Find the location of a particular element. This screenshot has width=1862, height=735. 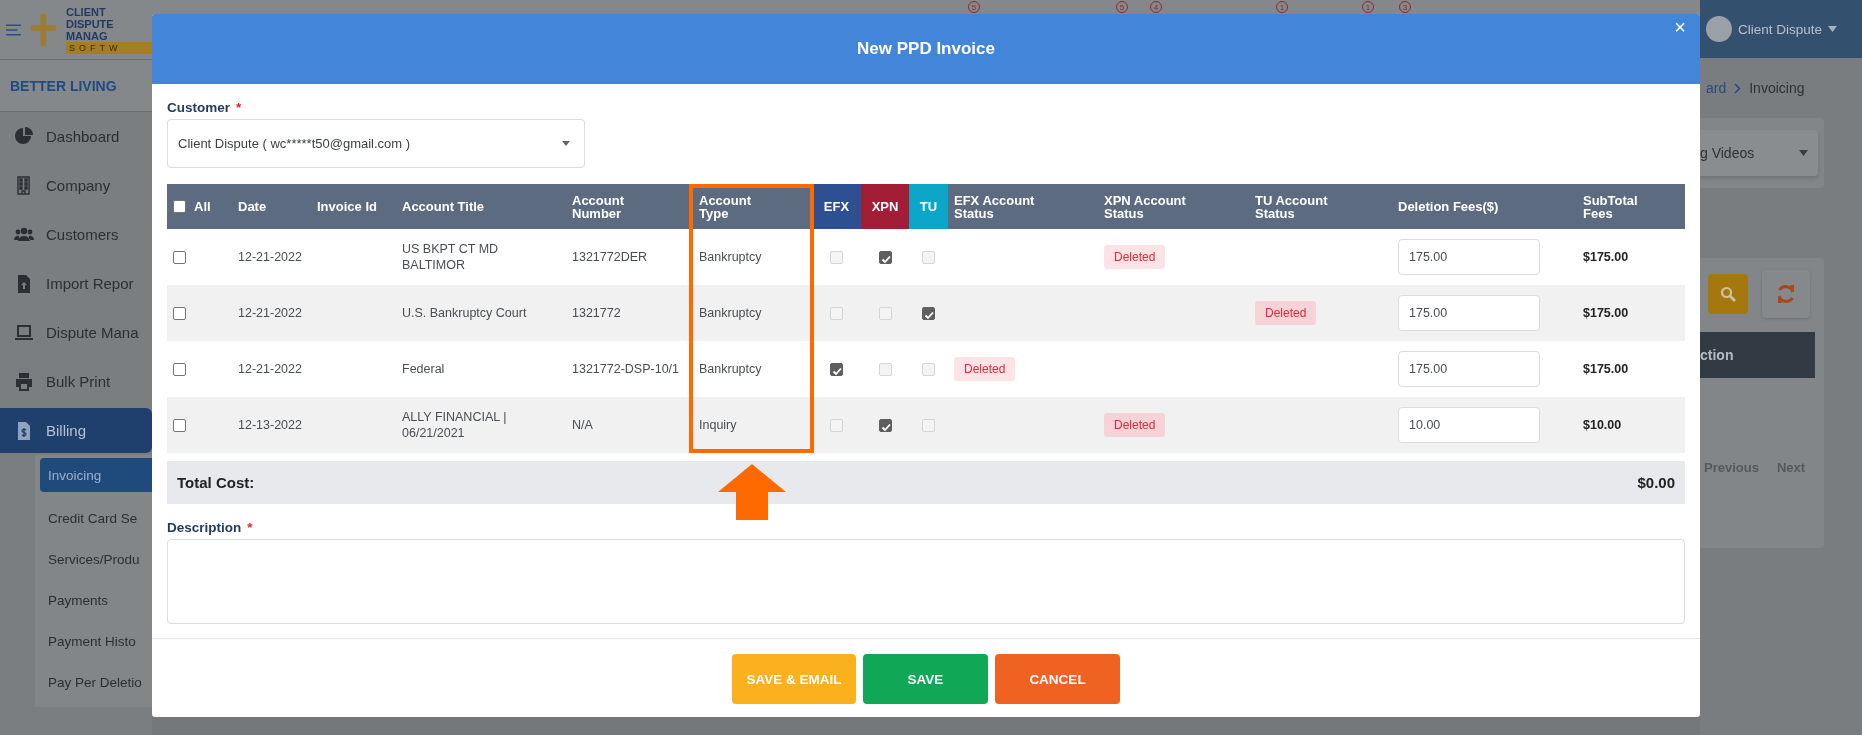

description-field is located at coordinates (926, 581).